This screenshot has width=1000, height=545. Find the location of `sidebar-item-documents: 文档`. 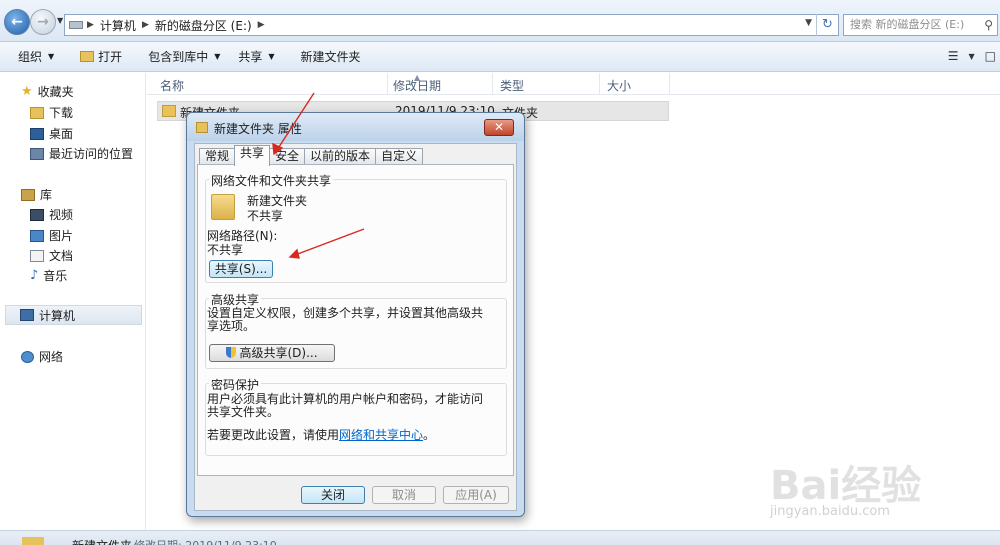

sidebar-item-documents: 文档 is located at coordinates (51, 255).